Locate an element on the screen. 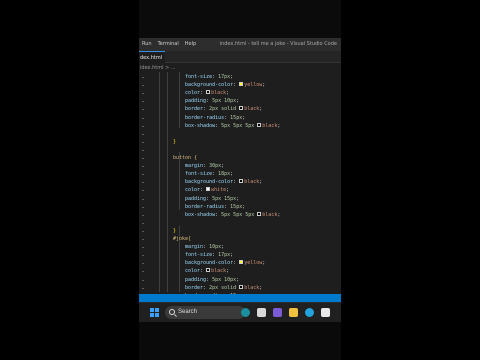 The height and width of the screenshot is (360, 480). code-line: padding: 5px 10px; is located at coordinates (212, 279).